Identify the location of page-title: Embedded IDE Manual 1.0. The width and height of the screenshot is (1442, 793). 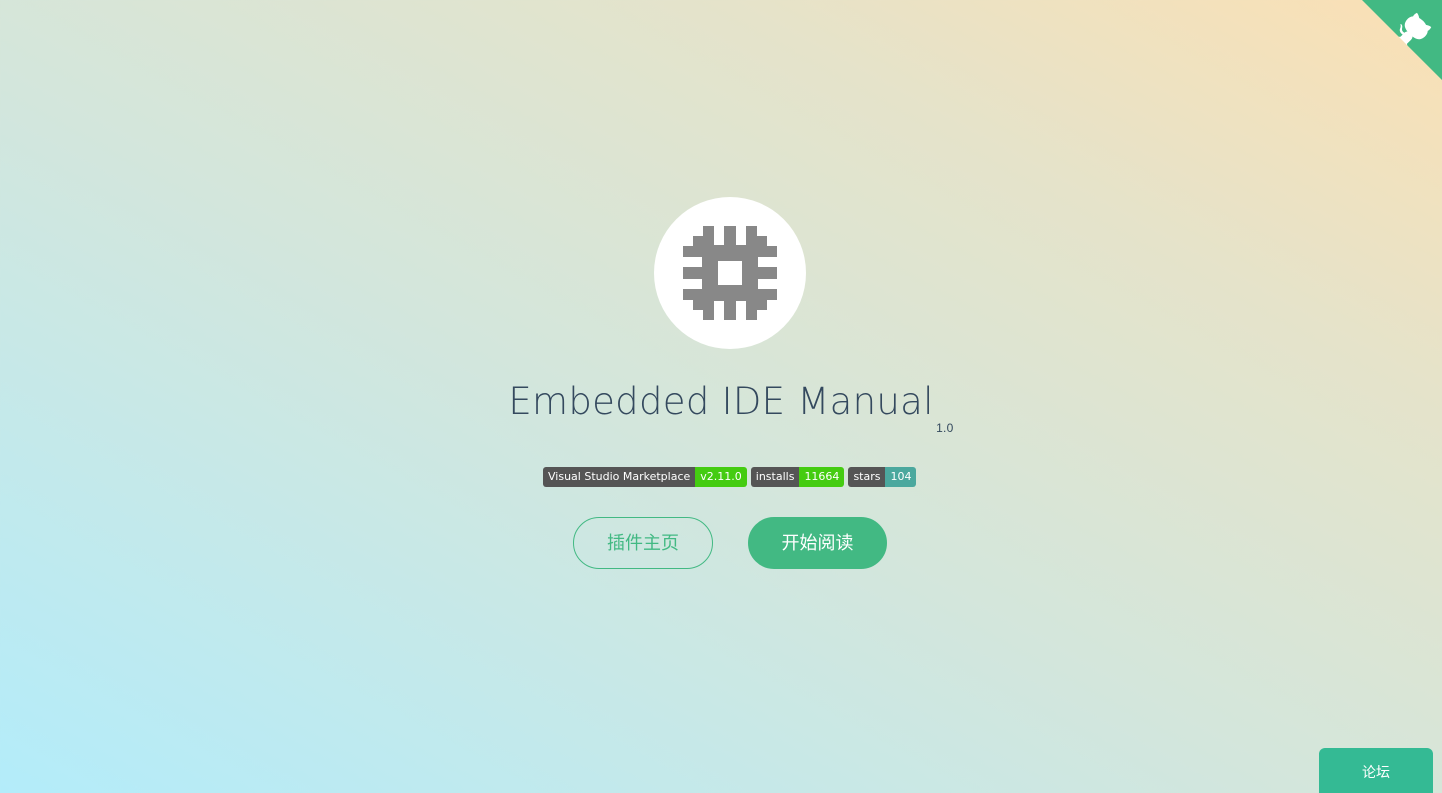
(730, 407).